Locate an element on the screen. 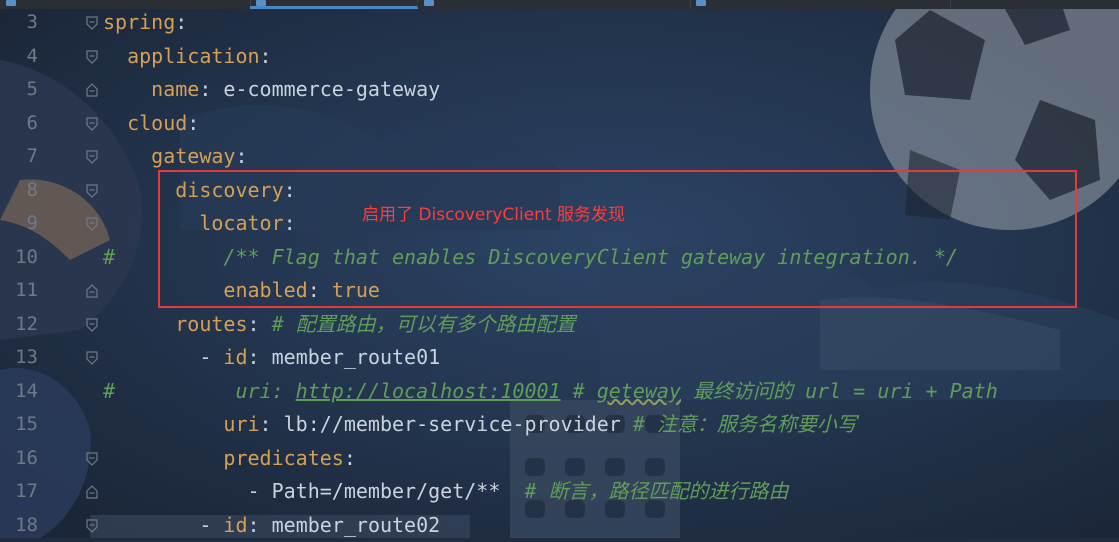 This screenshot has width=1119, height=542. code-line: gateway: is located at coordinates (175, 157).